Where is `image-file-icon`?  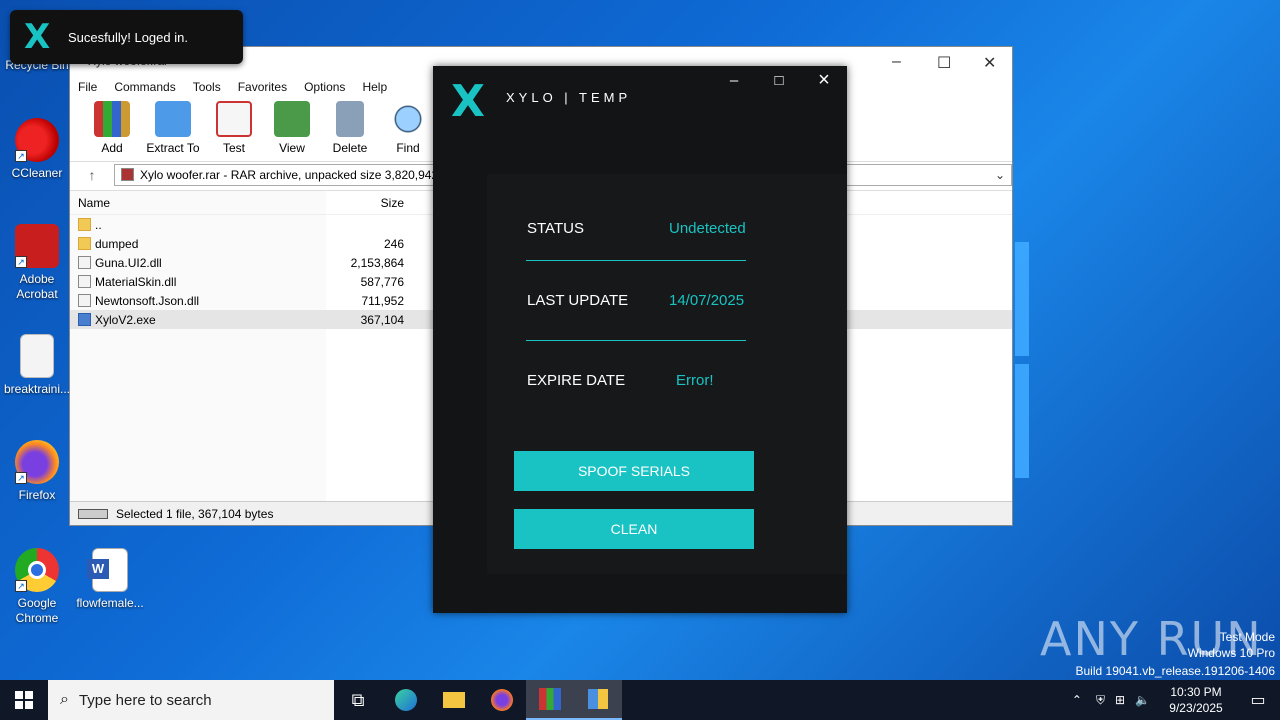 image-file-icon is located at coordinates (37, 356).